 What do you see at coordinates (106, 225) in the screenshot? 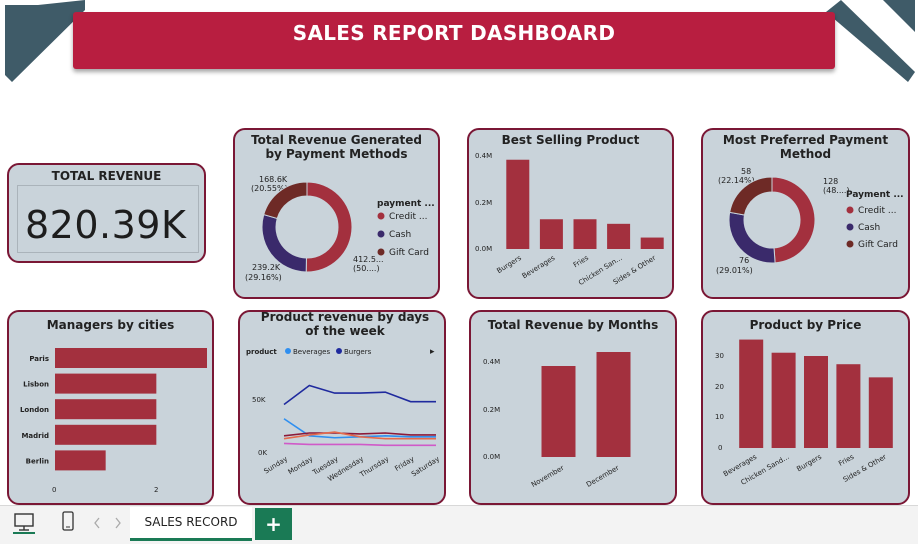
I see `total-revenue-value: 820.39K` at bounding box center [106, 225].